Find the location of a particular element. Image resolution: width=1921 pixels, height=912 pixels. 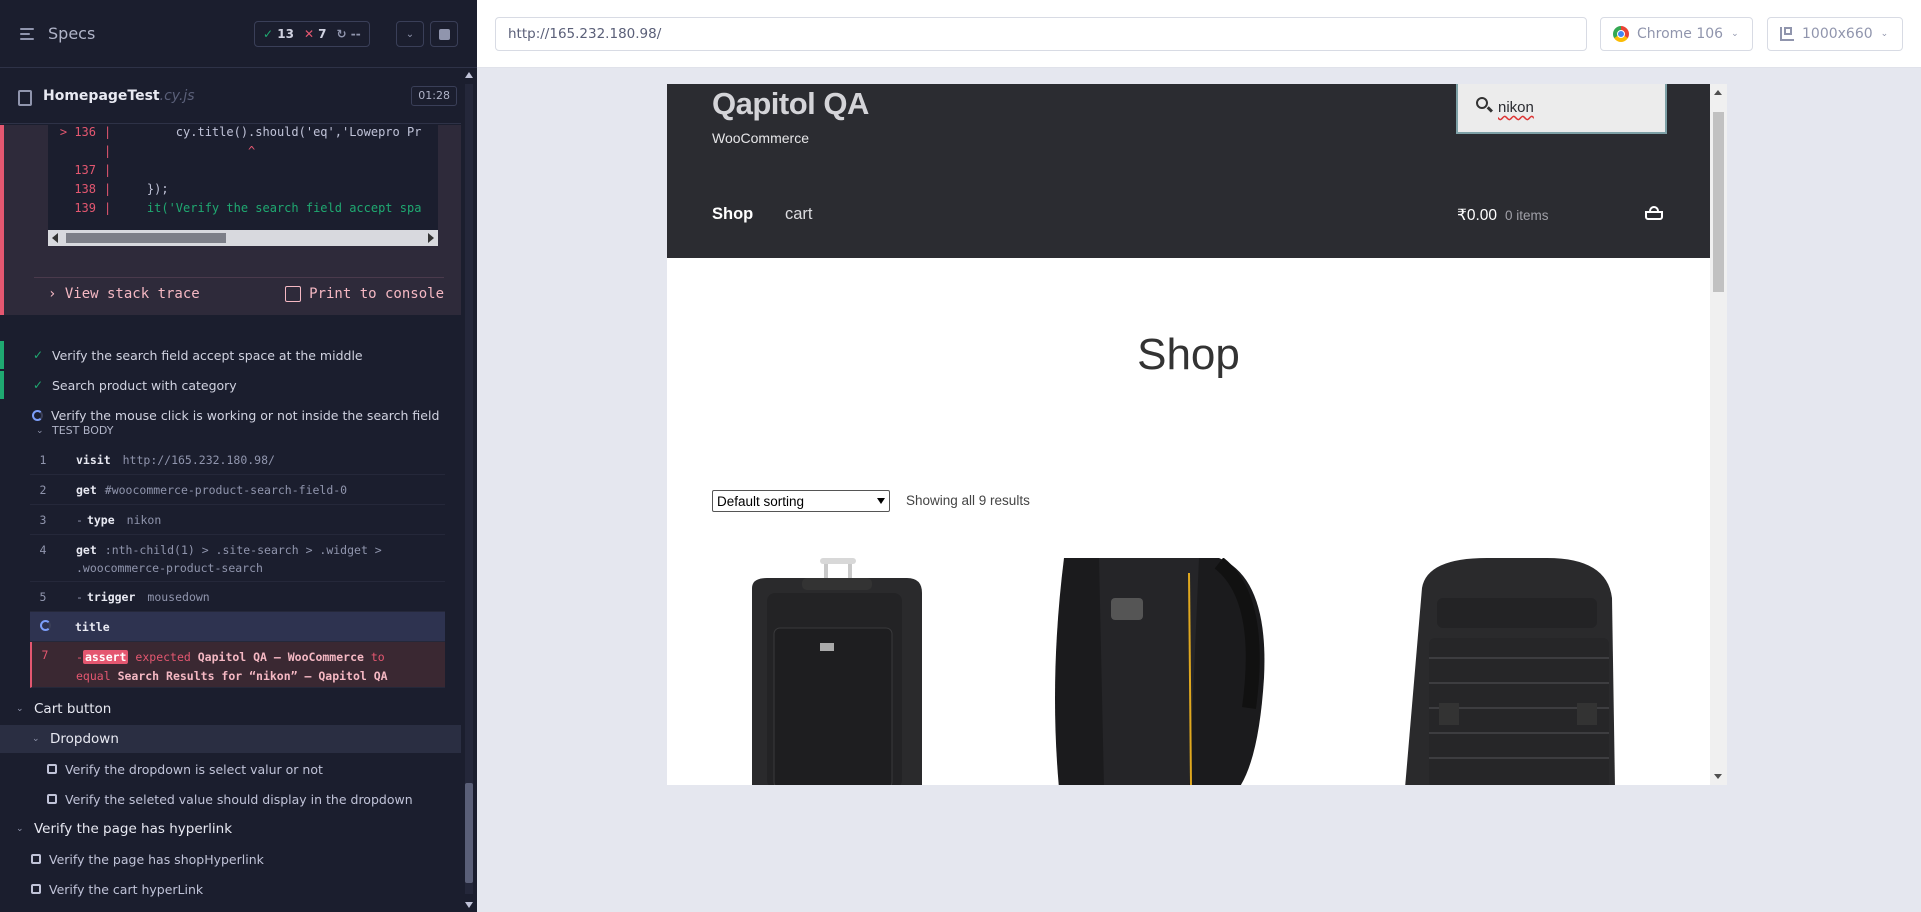

suite-cart-button: ⌄ Cart button is located at coordinates (230, 709).